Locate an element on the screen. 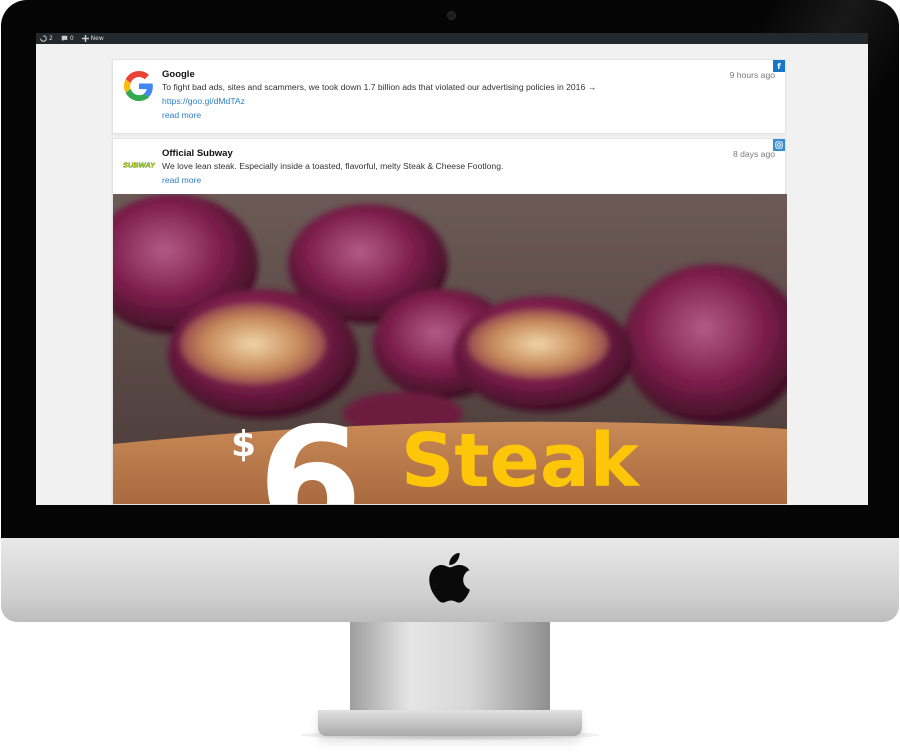 The width and height of the screenshot is (900, 753). subway-logo-icon: SUBWAY is located at coordinates (139, 165).